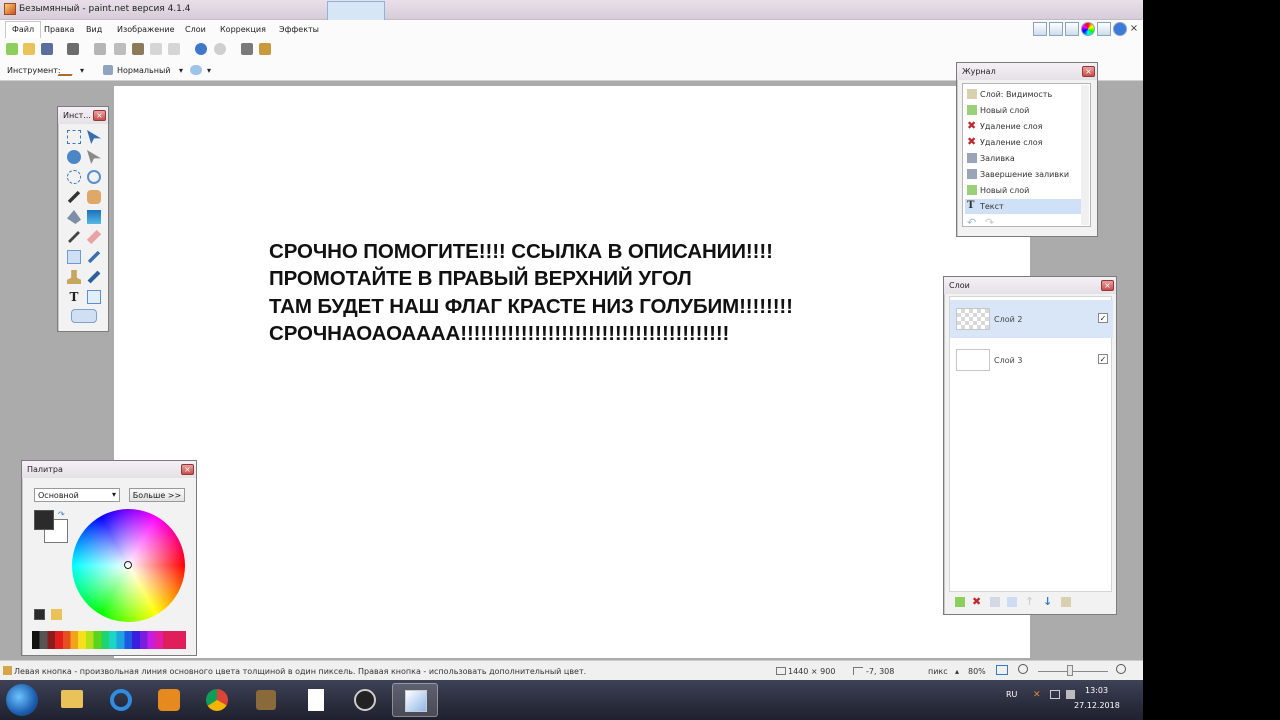  What do you see at coordinates (217, 700) in the screenshot?
I see `taskbar-chrome` at bounding box center [217, 700].